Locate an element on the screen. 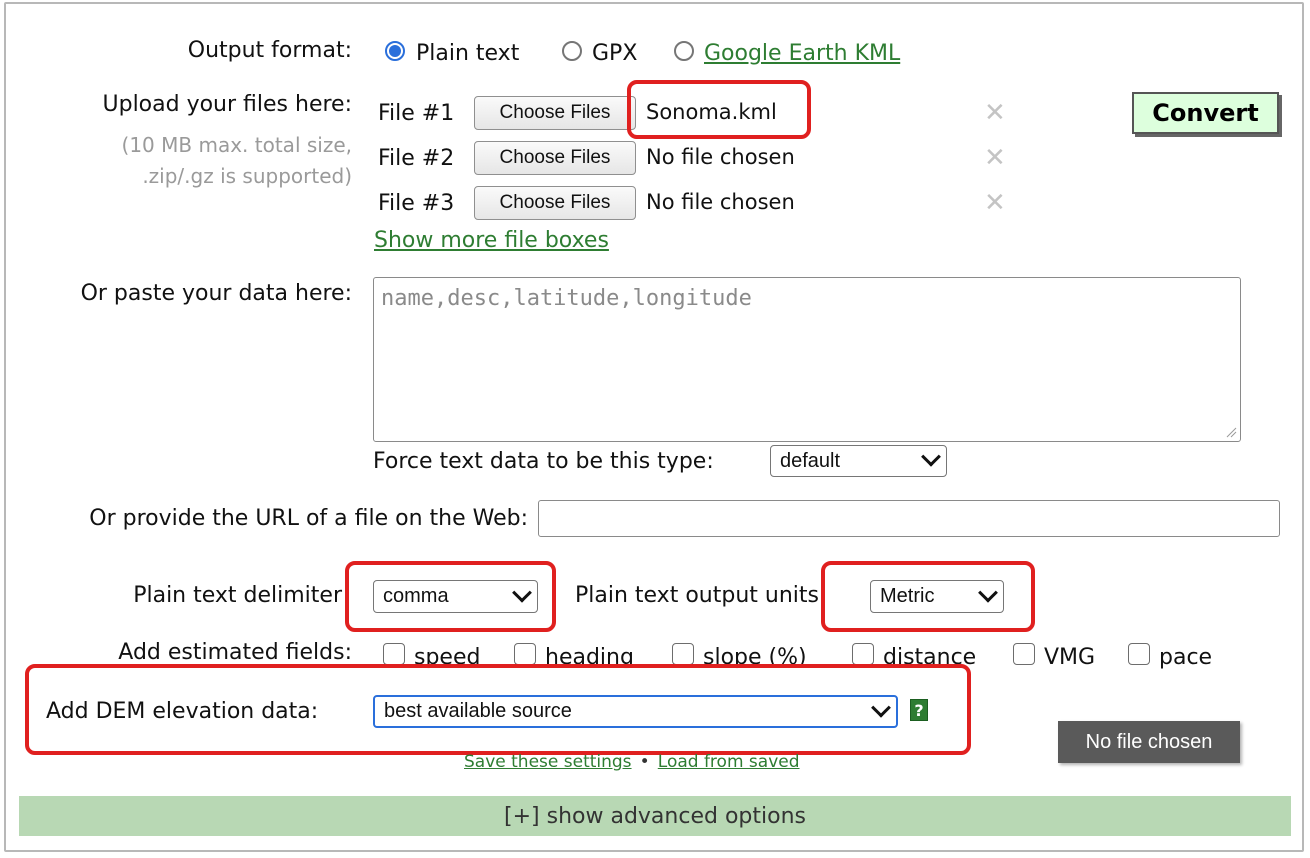  paste-data-placeholder: name,desc,latitude,longitude is located at coordinates (566, 298).